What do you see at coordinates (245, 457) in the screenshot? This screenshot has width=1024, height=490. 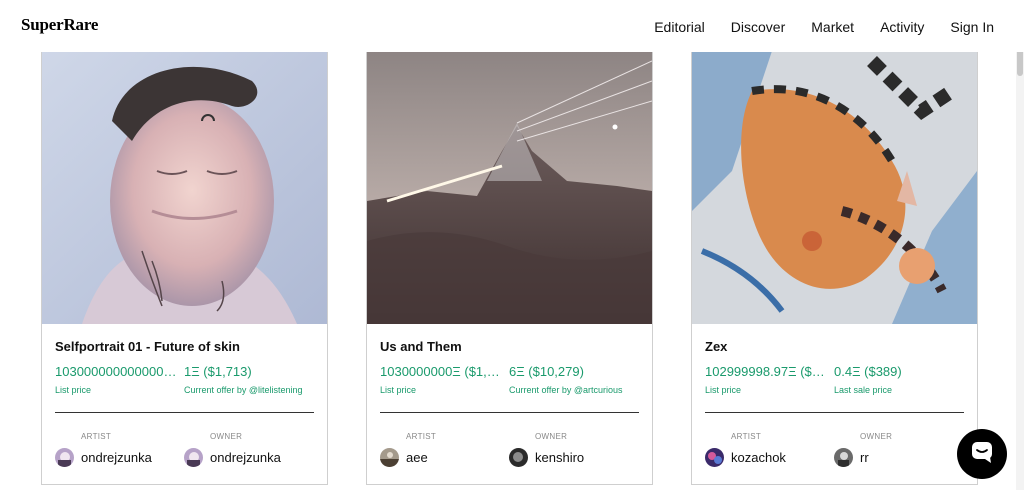 I see `owner-name: ondrejzunka` at bounding box center [245, 457].